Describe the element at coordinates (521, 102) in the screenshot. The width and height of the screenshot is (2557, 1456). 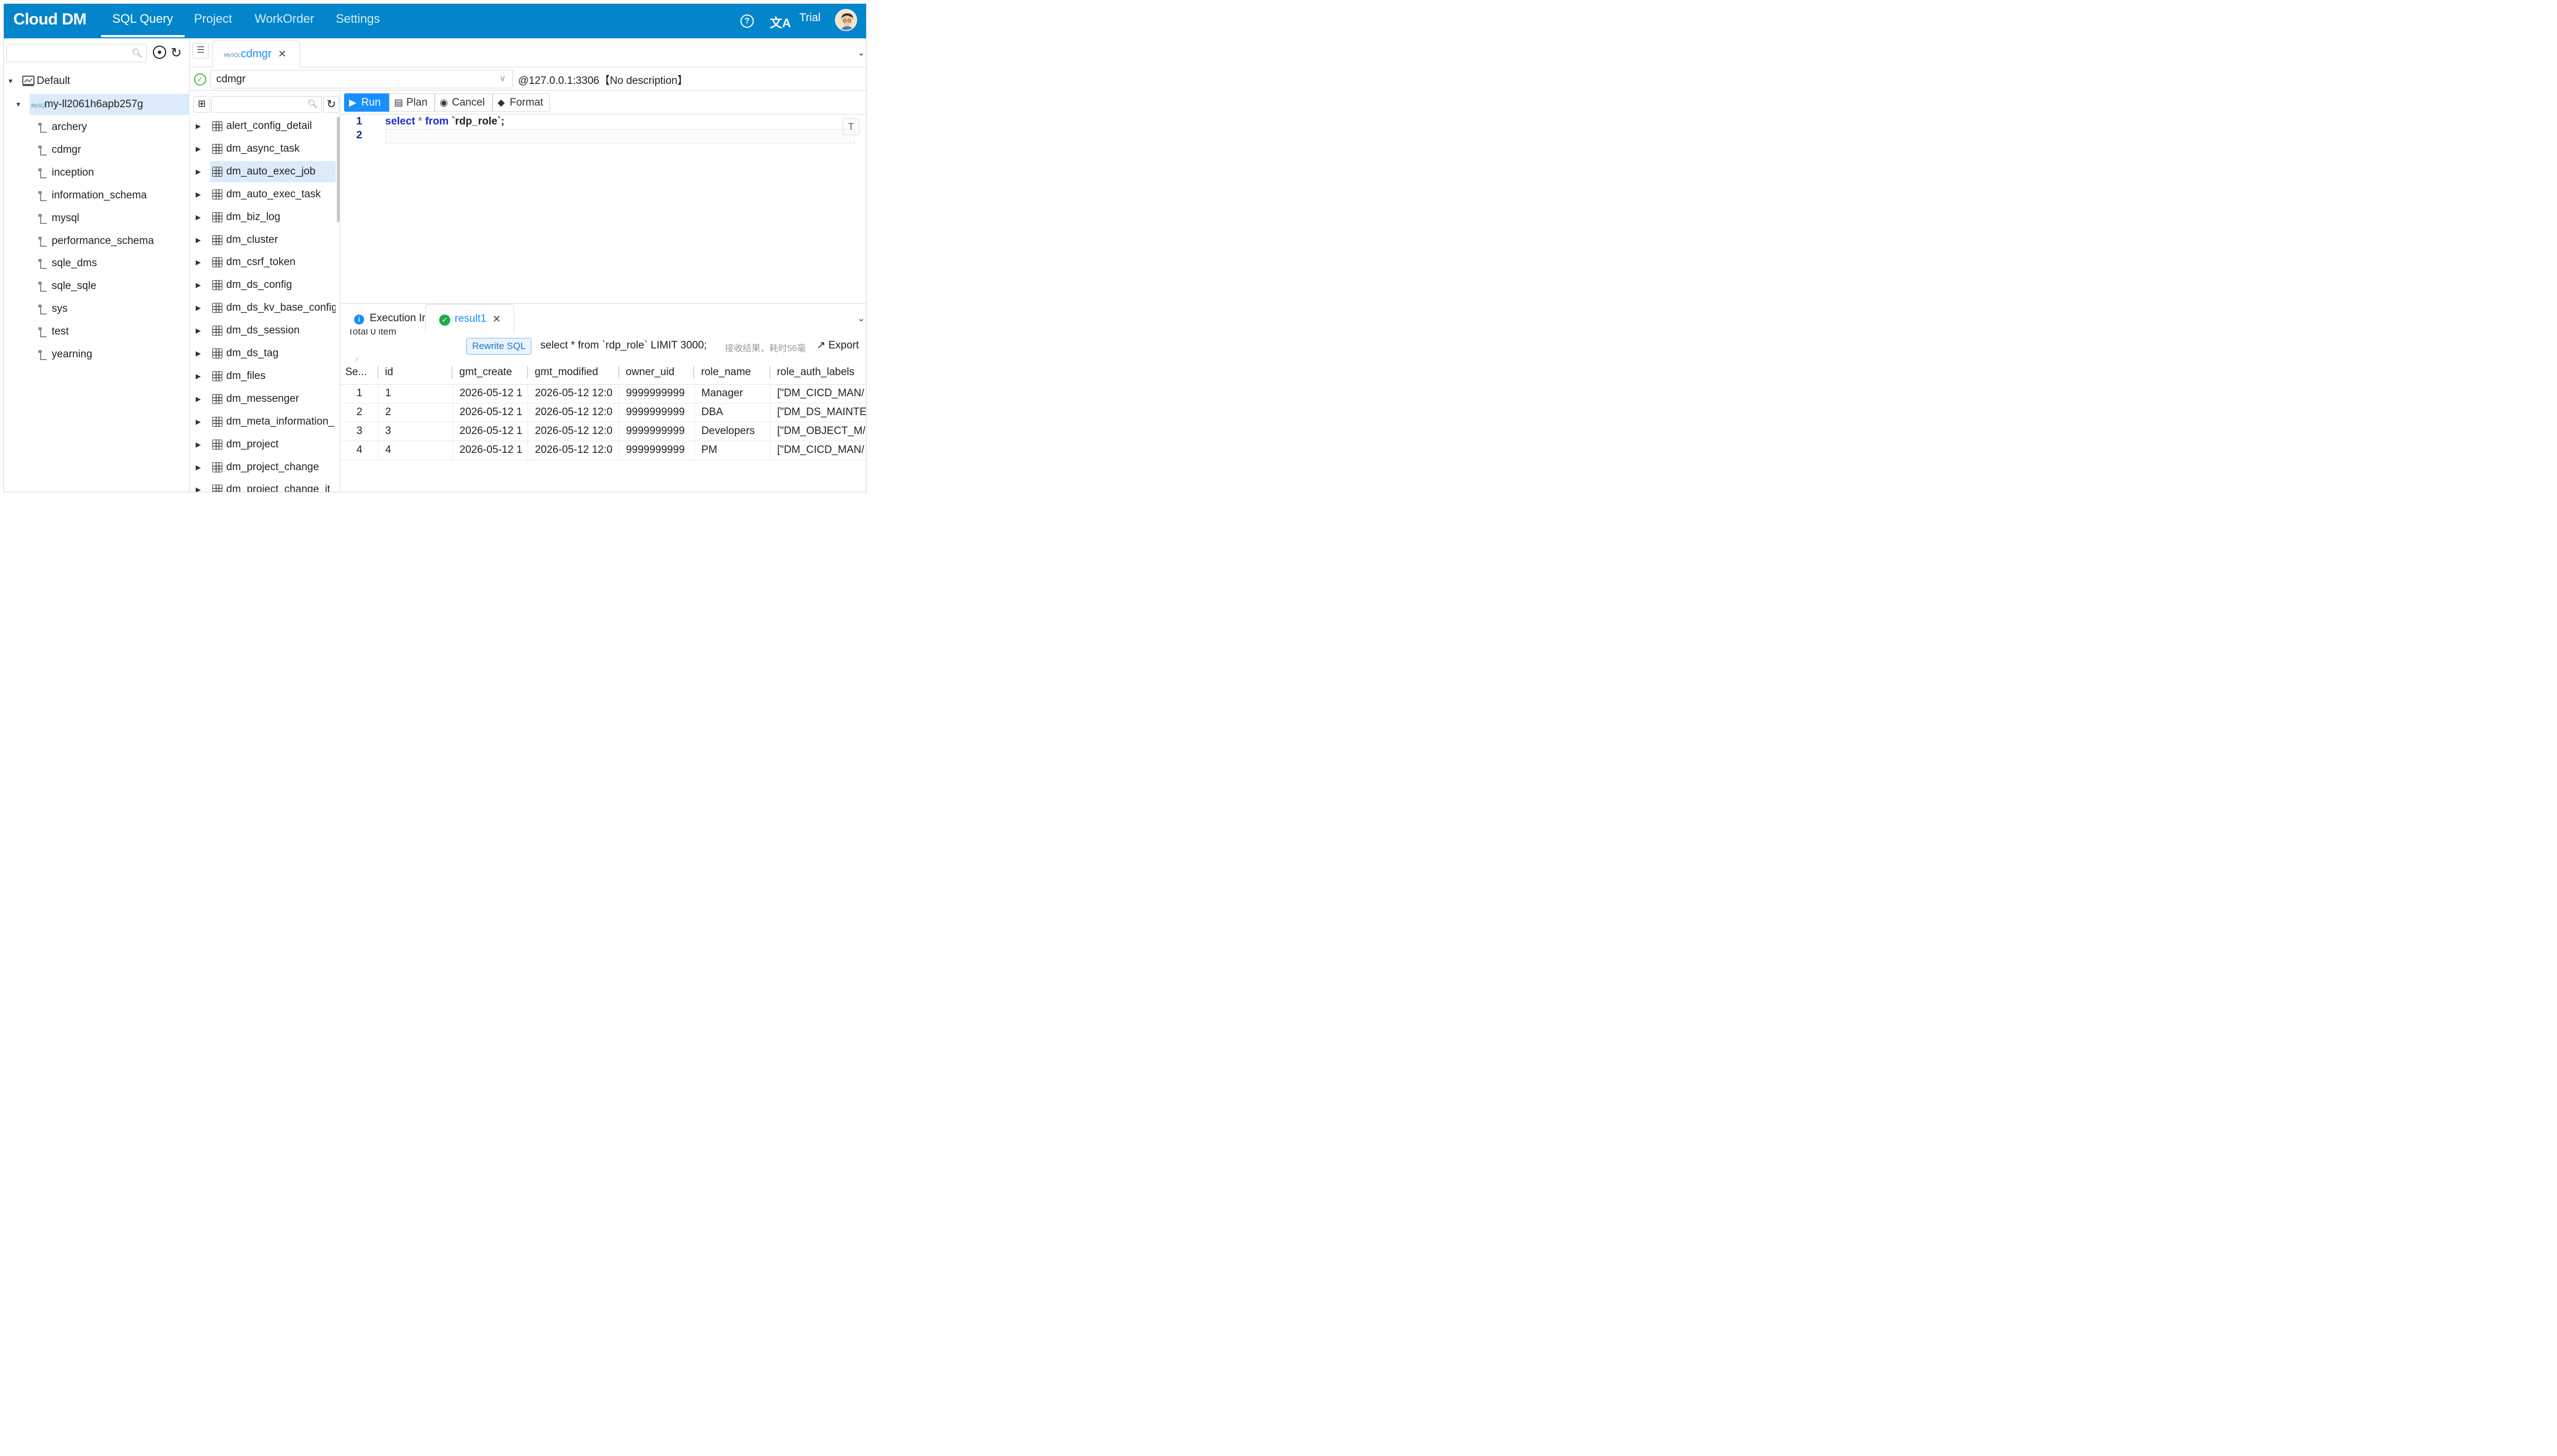
I see `format-button: ◆ Format` at that location.